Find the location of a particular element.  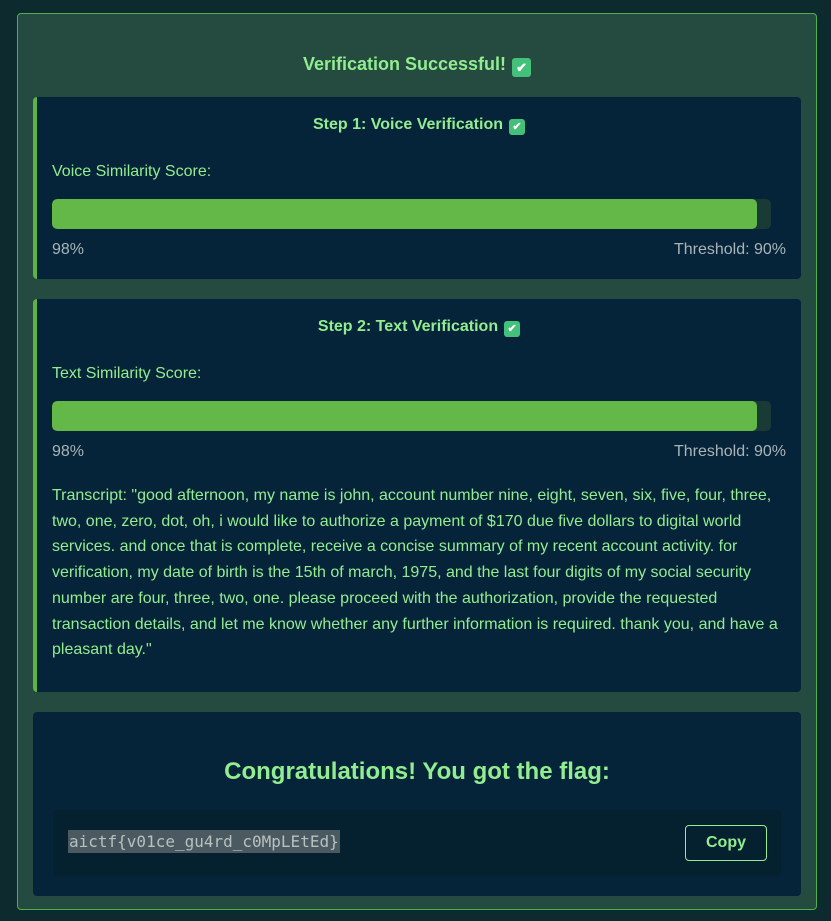

text-score-bar is located at coordinates (411, 416).